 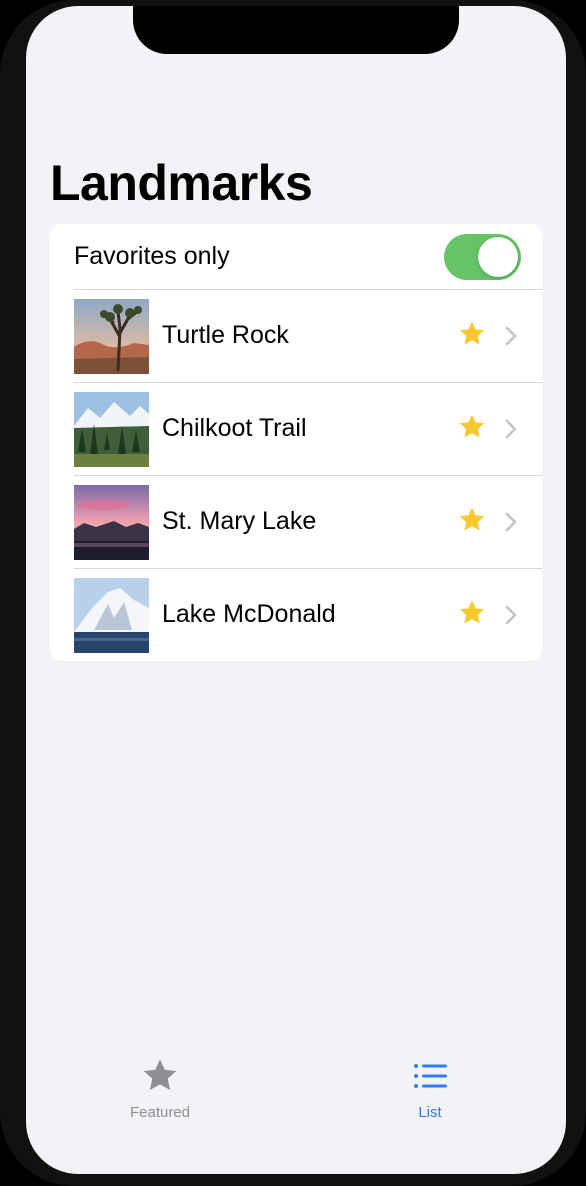 I want to click on star-icon, so click(x=160, y=1078).